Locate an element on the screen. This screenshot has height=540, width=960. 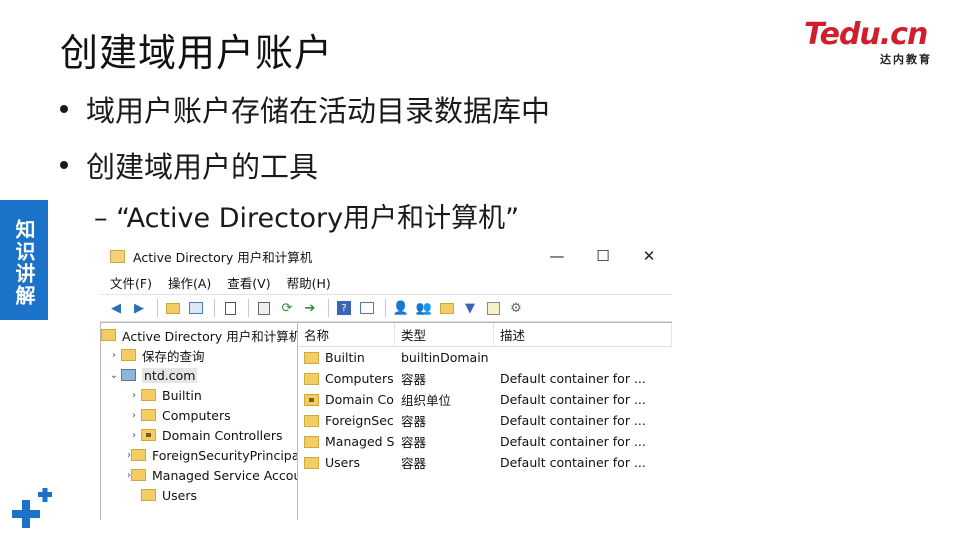
list-row: Builtin builtinDomain is located at coordinates (485, 357).